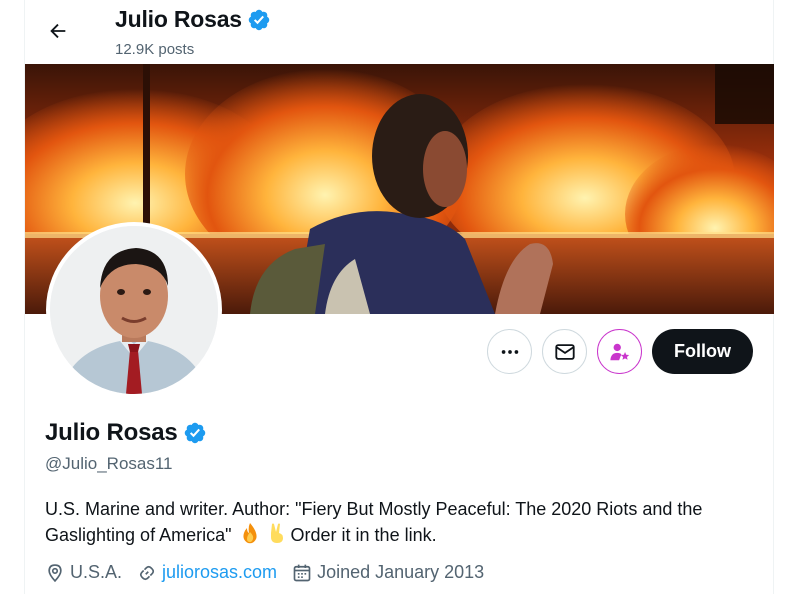  Describe the element at coordinates (111, 432) in the screenshot. I see `profile-name: Julio Rosas` at that location.